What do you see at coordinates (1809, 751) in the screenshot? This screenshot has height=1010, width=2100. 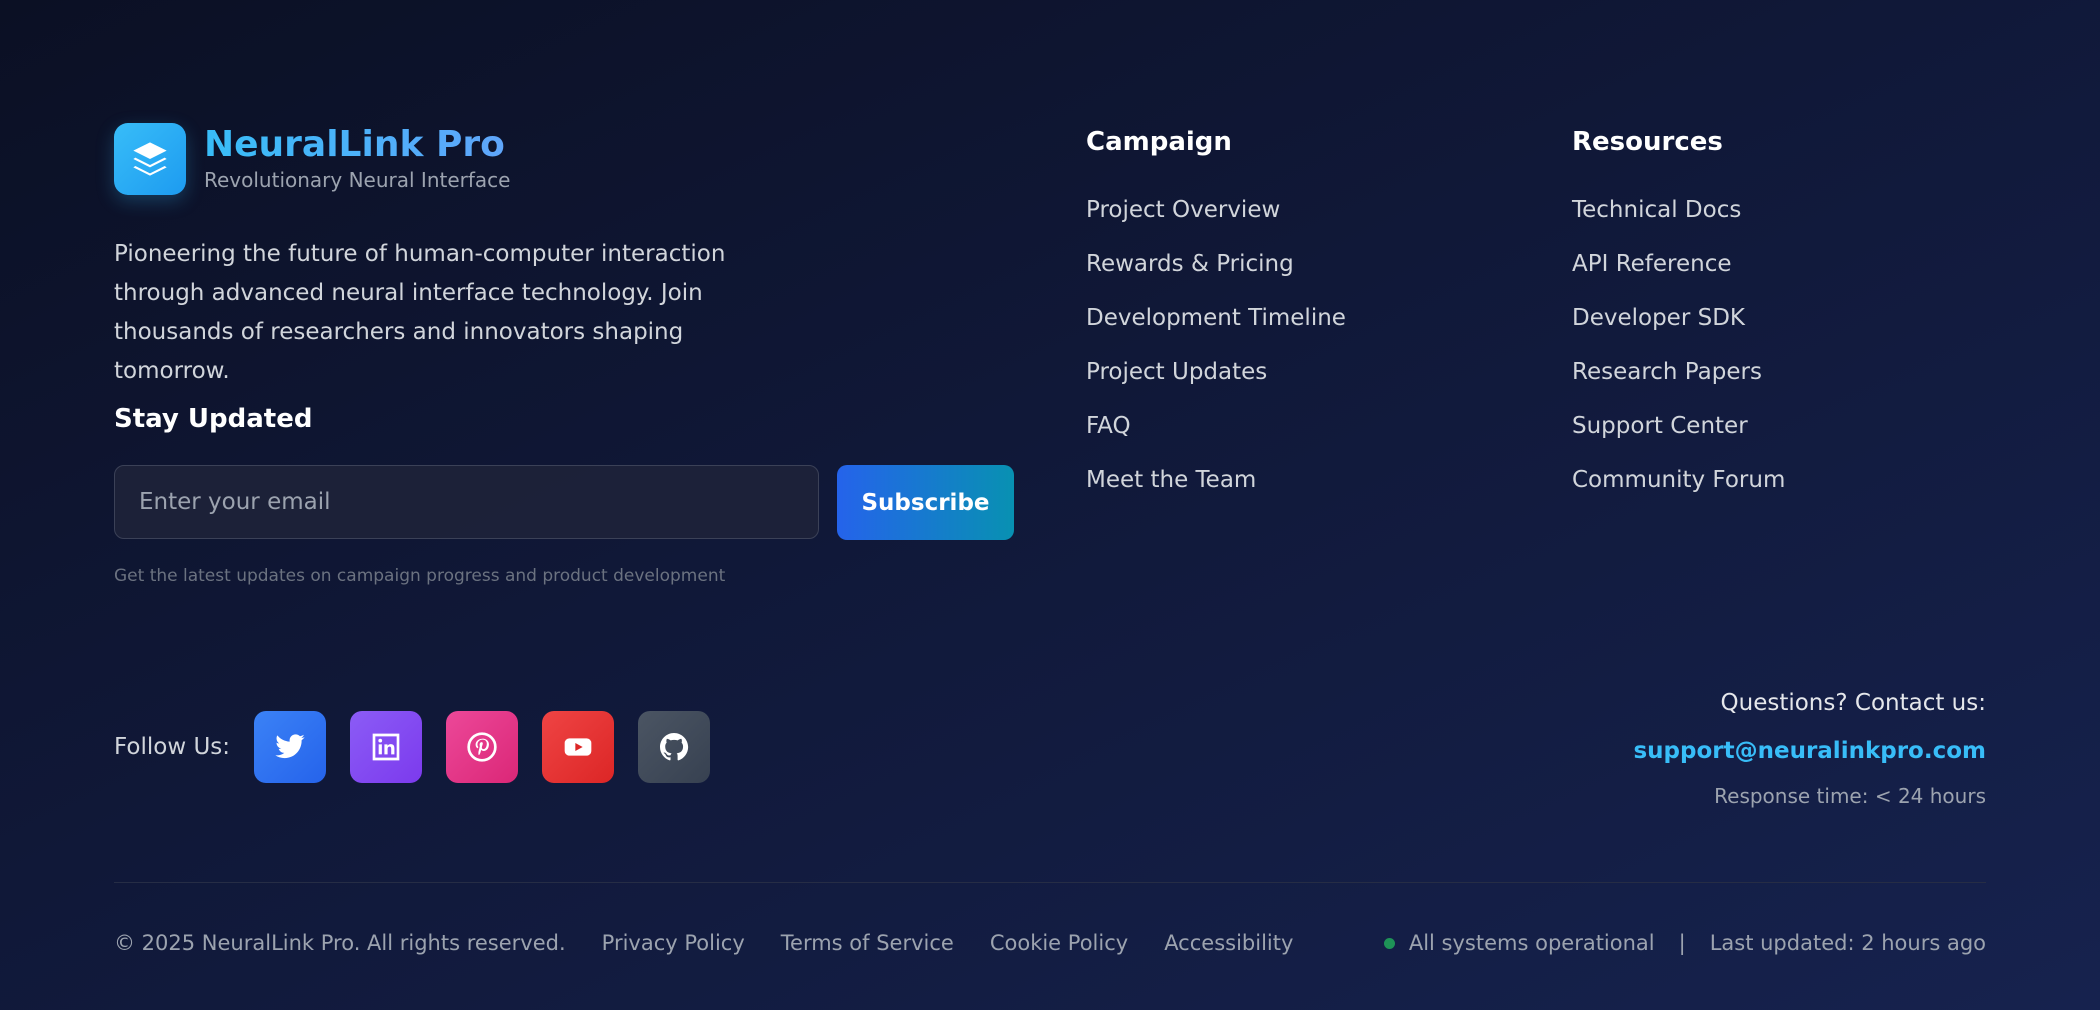 I see `support-email-link: support@neuralinkpro.com` at bounding box center [1809, 751].